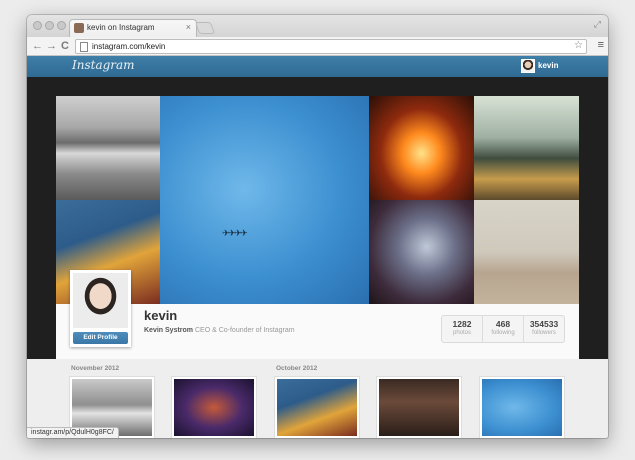 The height and width of the screenshot is (460, 635). What do you see at coordinates (544, 324) in the screenshot?
I see `stat-value: 354533` at bounding box center [544, 324].